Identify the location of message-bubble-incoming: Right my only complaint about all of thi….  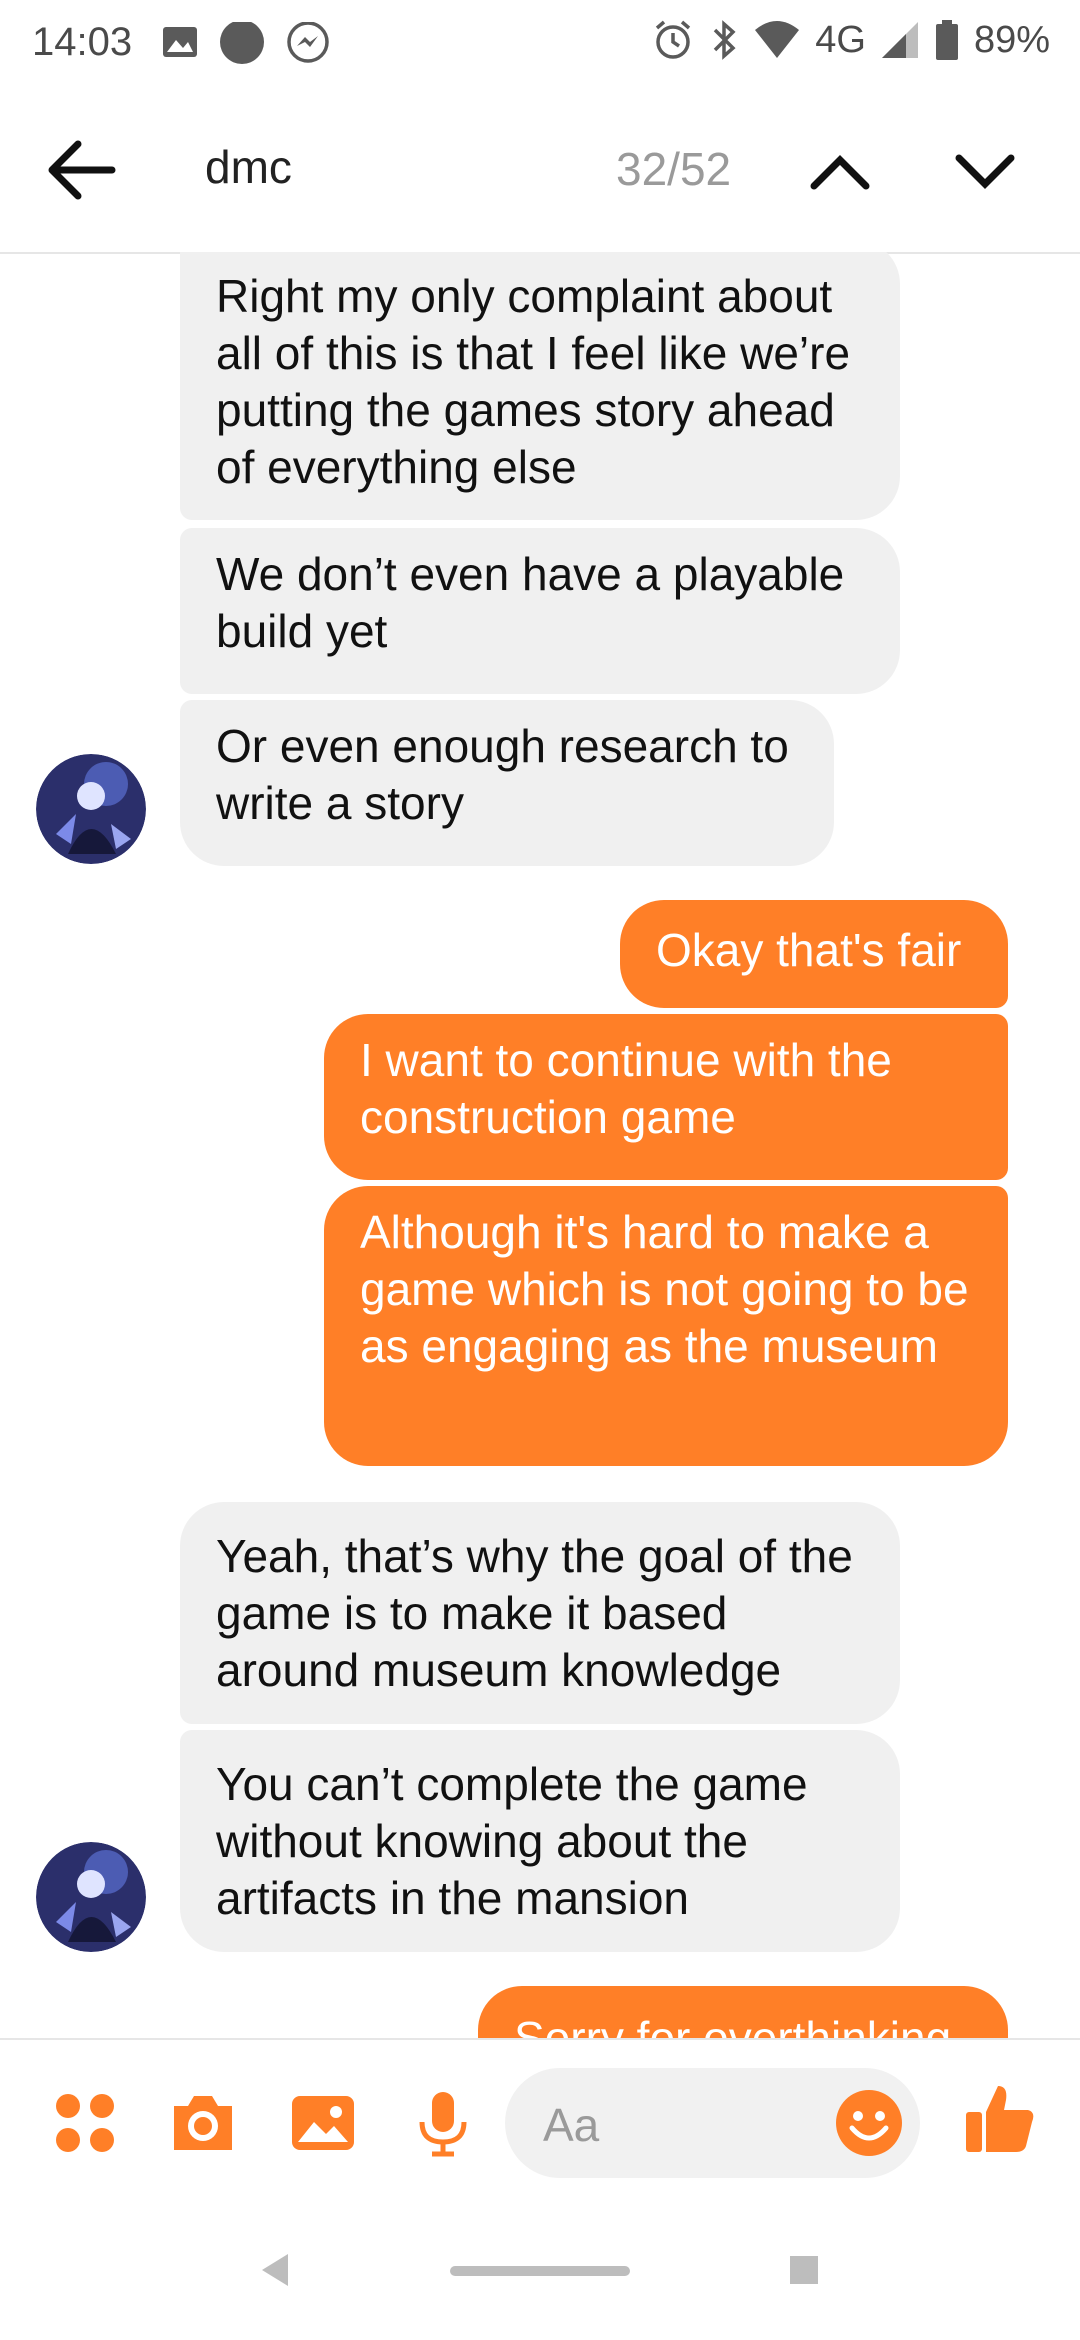
(540, 386).